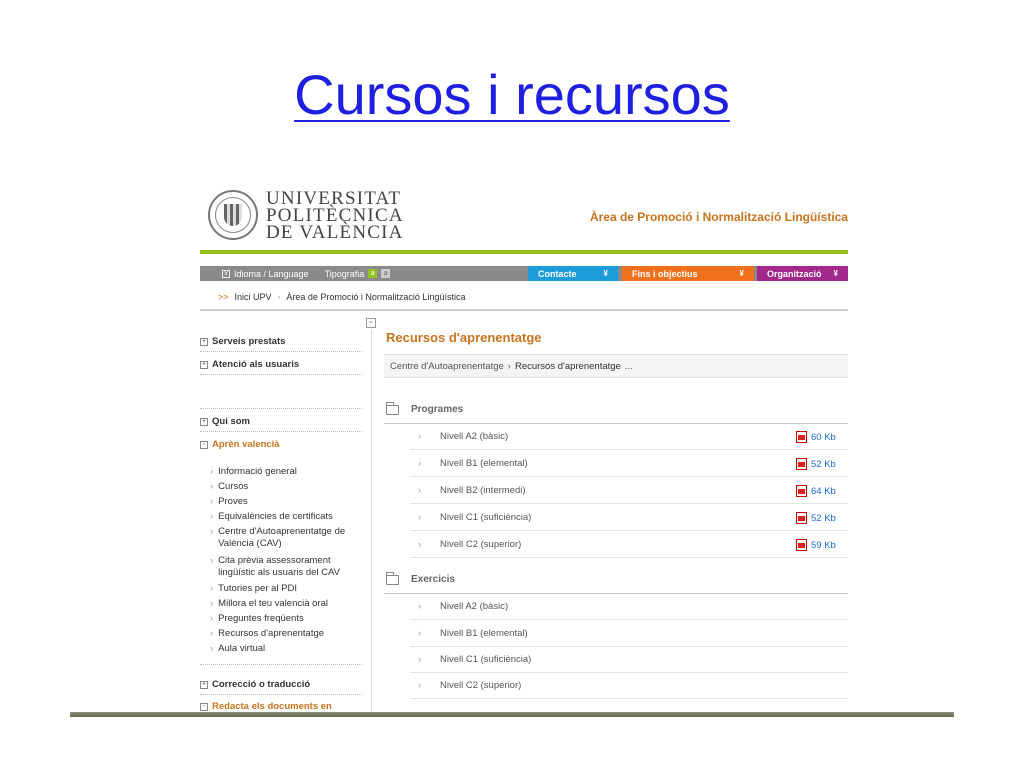 The height and width of the screenshot is (768, 1024). What do you see at coordinates (629, 437) in the screenshot?
I see `list-item: › Nivell A2 (bàsic) 60 Kb` at bounding box center [629, 437].